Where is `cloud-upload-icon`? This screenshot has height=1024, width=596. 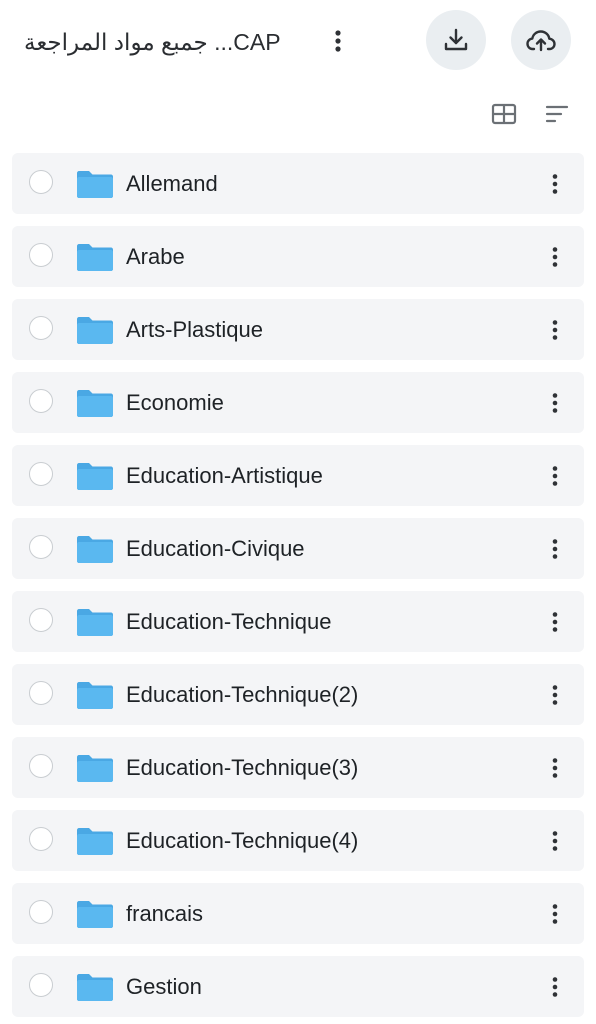 cloud-upload-icon is located at coordinates (541, 41).